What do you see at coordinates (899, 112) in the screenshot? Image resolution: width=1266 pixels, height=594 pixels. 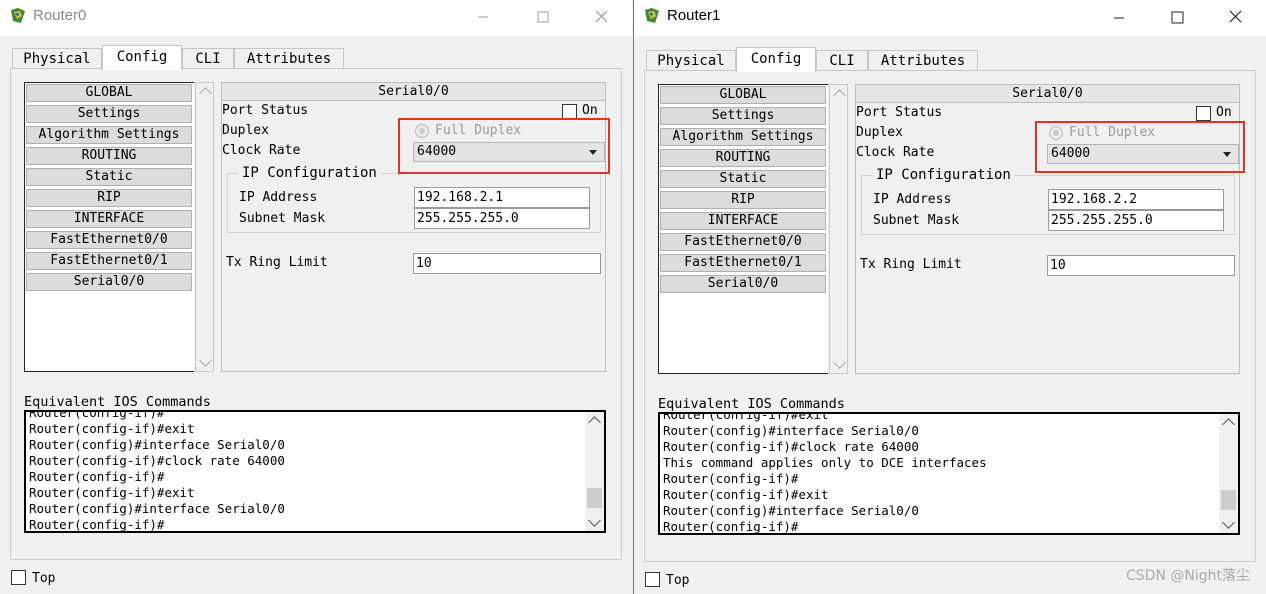 I see `port-status-label: Port Status` at bounding box center [899, 112].